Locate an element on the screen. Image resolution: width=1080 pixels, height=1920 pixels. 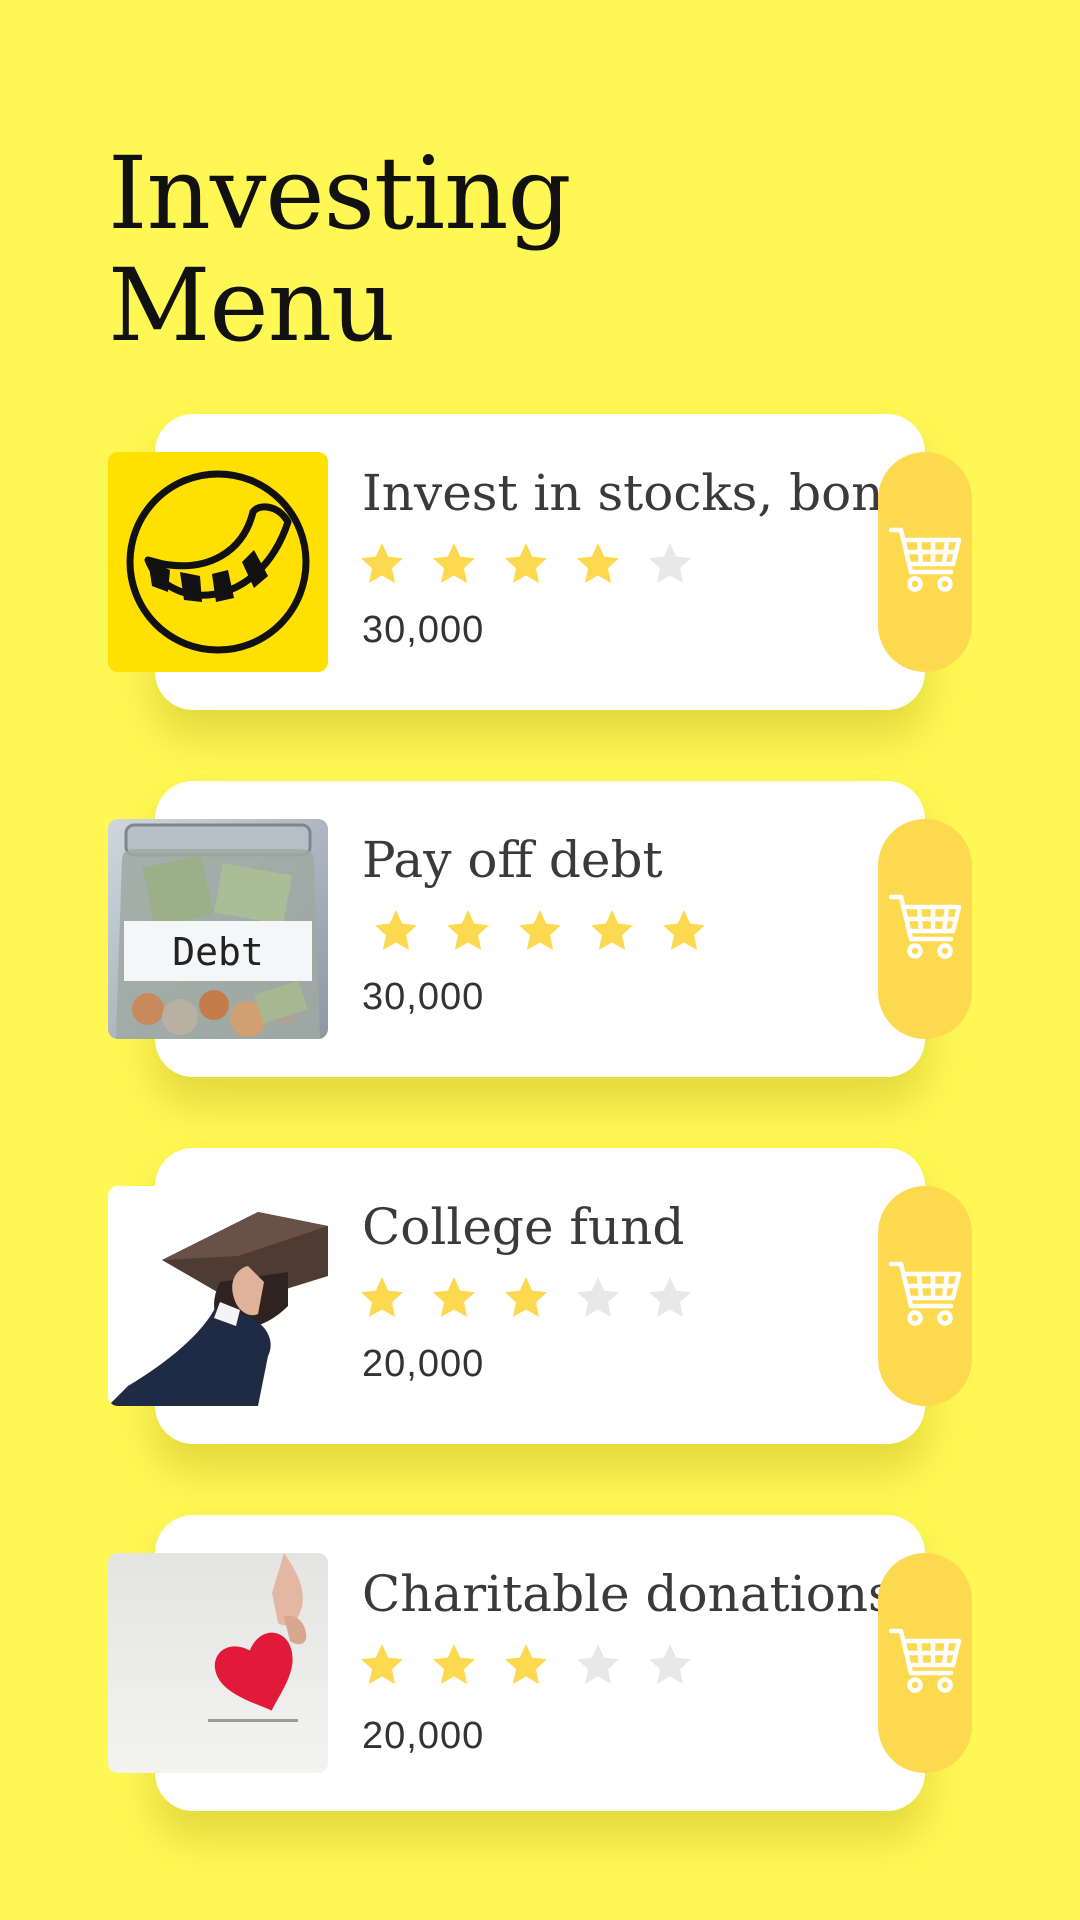
page-title: Investing Menu is located at coordinates (339, 249).